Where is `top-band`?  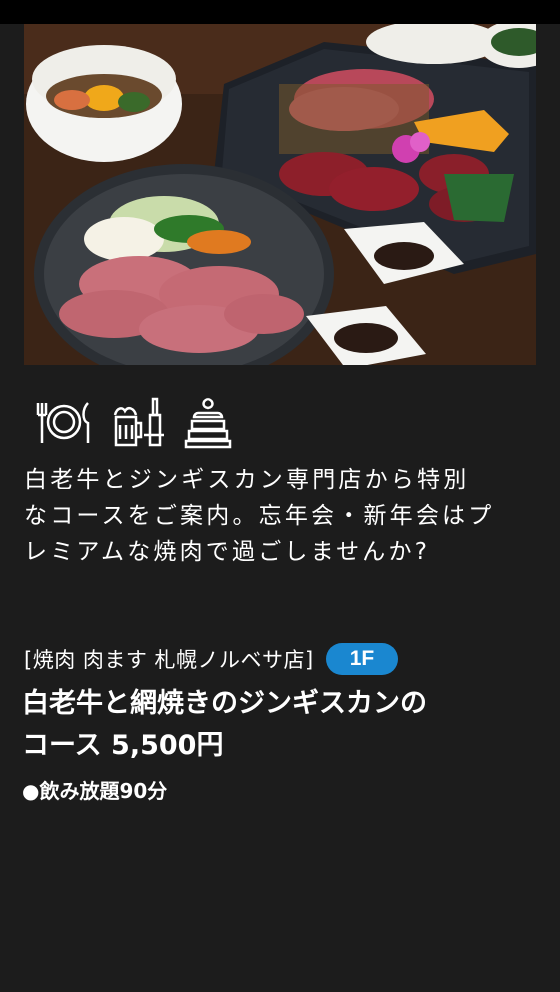
top-band is located at coordinates (280, 12).